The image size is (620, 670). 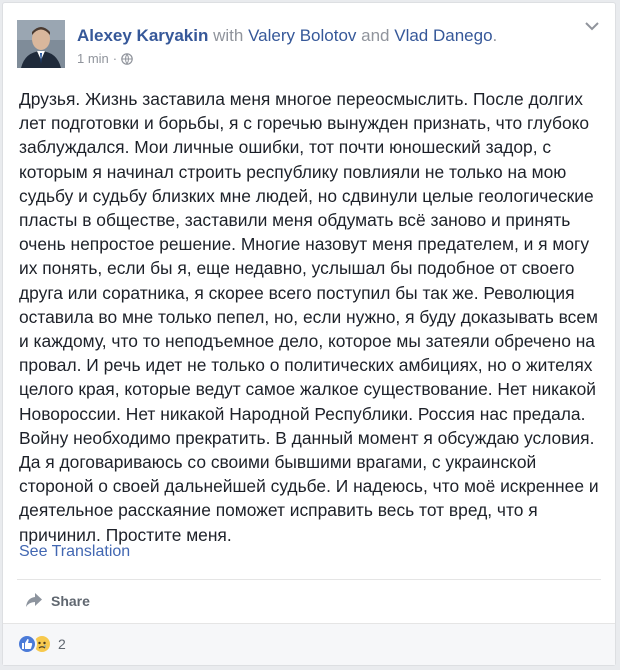 I want to click on share-arrow-icon, so click(x=34, y=601).